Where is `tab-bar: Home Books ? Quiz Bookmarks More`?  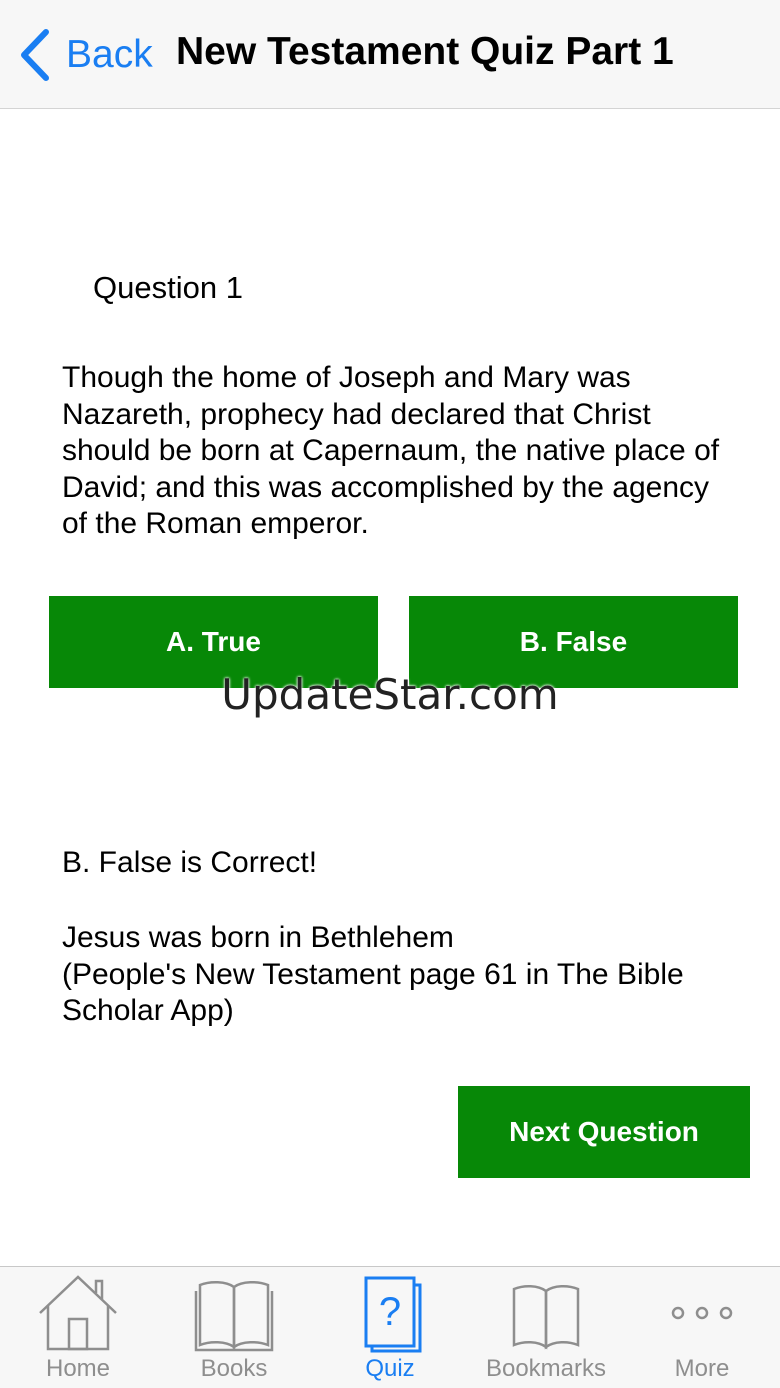 tab-bar: Home Books ? Quiz Bookmarks More is located at coordinates (390, 1327).